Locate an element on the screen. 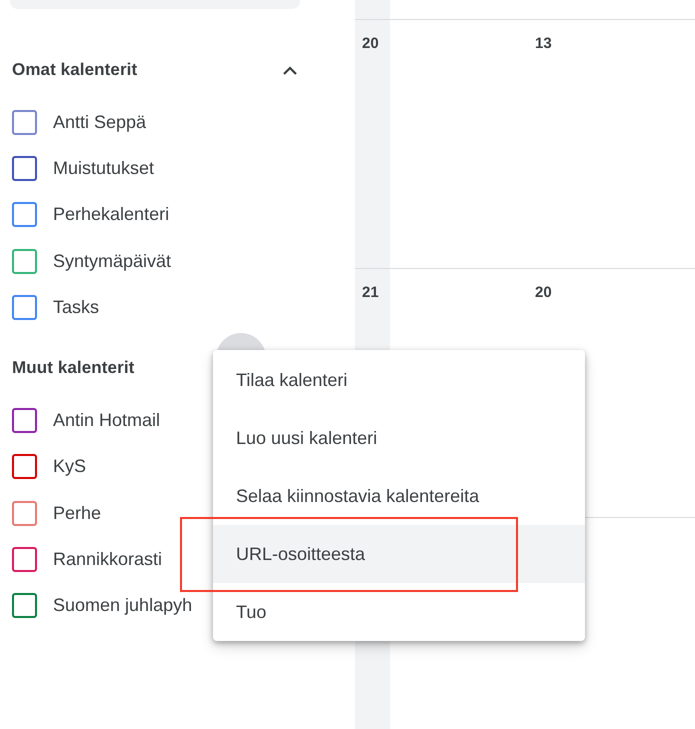 Image resolution: width=695 pixels, height=729 pixels. calendar-label: Syntymäpäivät is located at coordinates (112, 261).